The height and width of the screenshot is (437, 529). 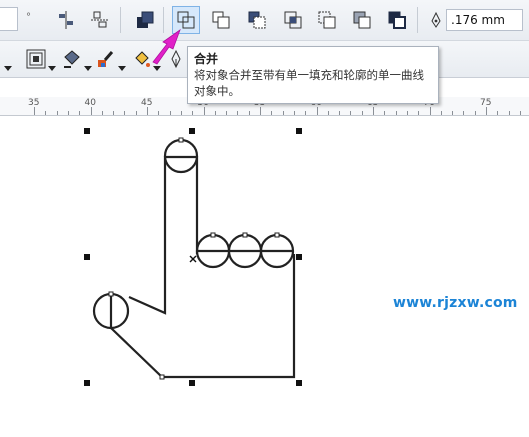 I want to click on combine-tooltip: 合并 将对象合并至带有单一填充和轮廓的单一曲线 对象中。, so click(x=313, y=75).